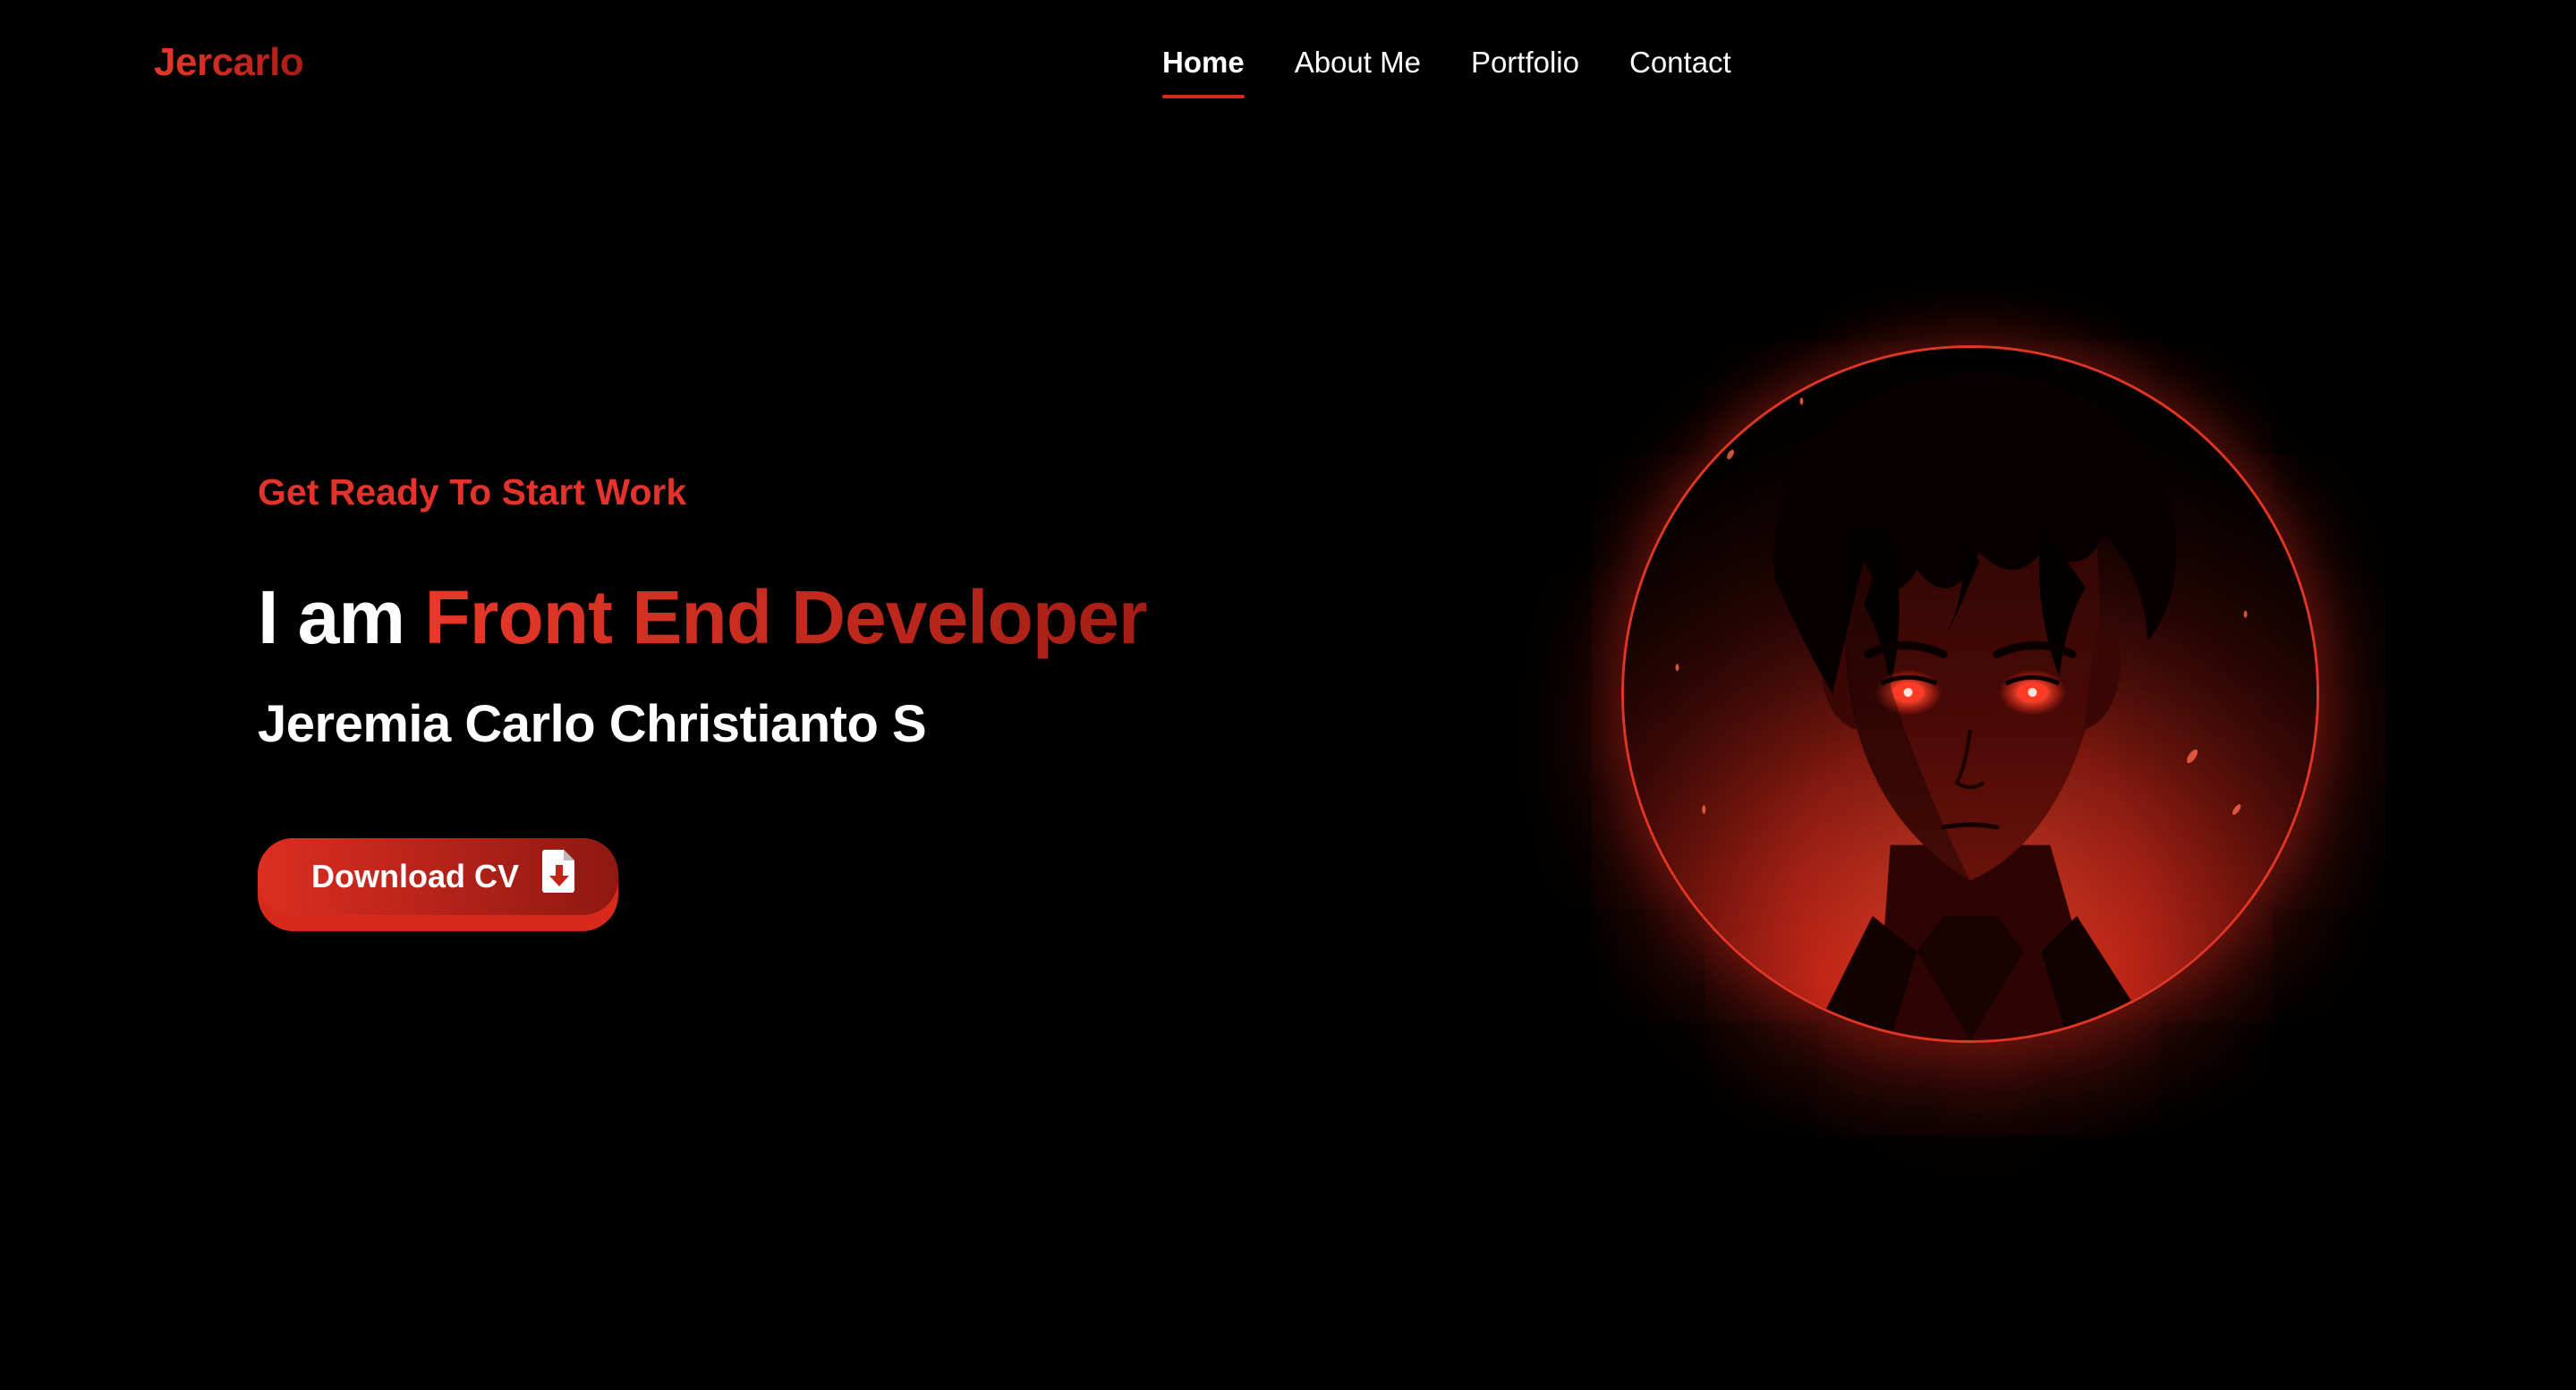 This screenshot has height=1390, width=2576. I want to click on nav-link-home-label: Home, so click(1203, 62).